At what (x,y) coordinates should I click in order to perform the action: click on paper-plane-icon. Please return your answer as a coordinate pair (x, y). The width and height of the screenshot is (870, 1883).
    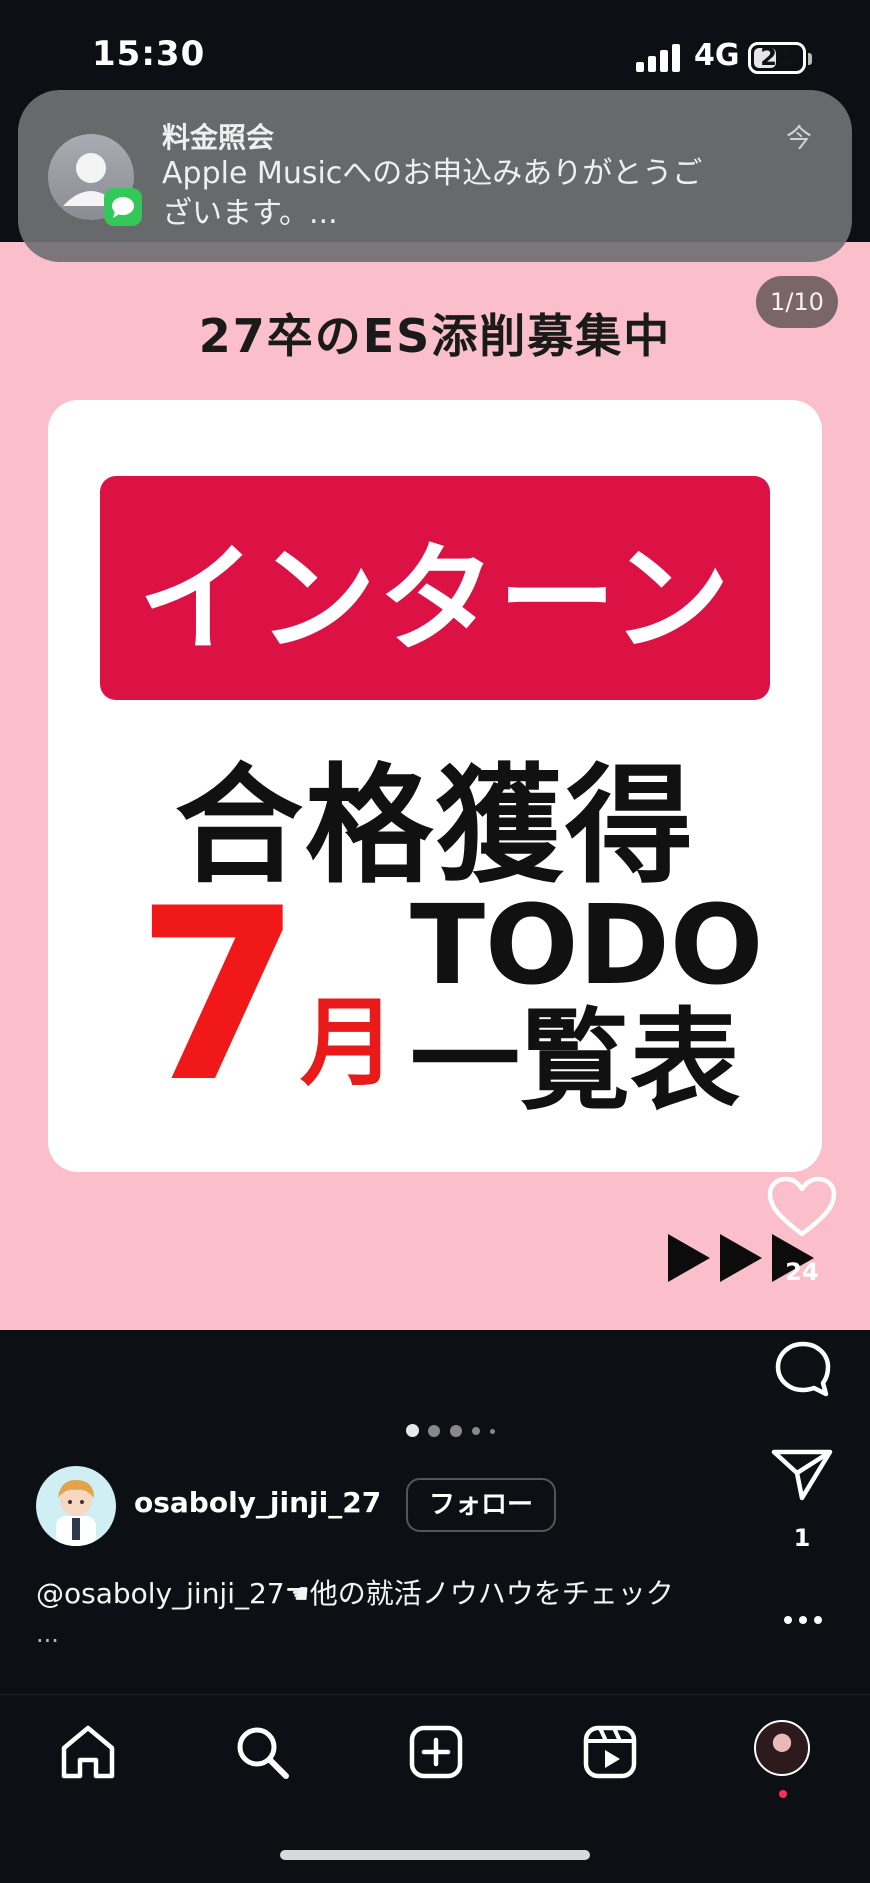
    Looking at the image, I should click on (802, 1474).